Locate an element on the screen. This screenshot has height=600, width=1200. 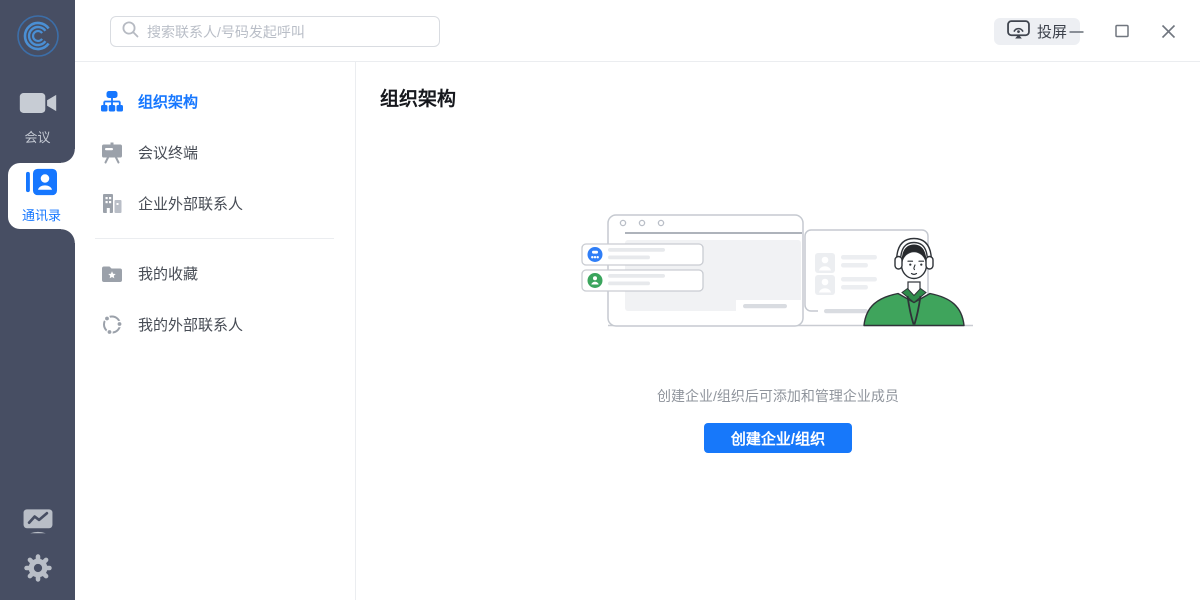
rail-item-label: 会议 is located at coordinates (37, 137).